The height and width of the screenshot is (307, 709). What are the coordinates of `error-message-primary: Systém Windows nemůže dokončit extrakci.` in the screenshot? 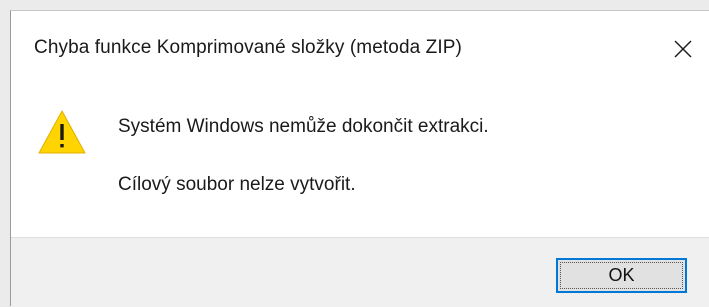 It's located at (303, 126).